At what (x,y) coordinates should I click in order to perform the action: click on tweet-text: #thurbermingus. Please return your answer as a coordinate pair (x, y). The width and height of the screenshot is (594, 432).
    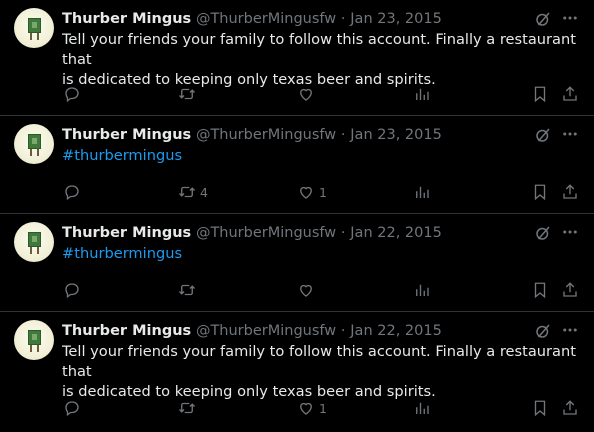
    Looking at the image, I should click on (322, 254).